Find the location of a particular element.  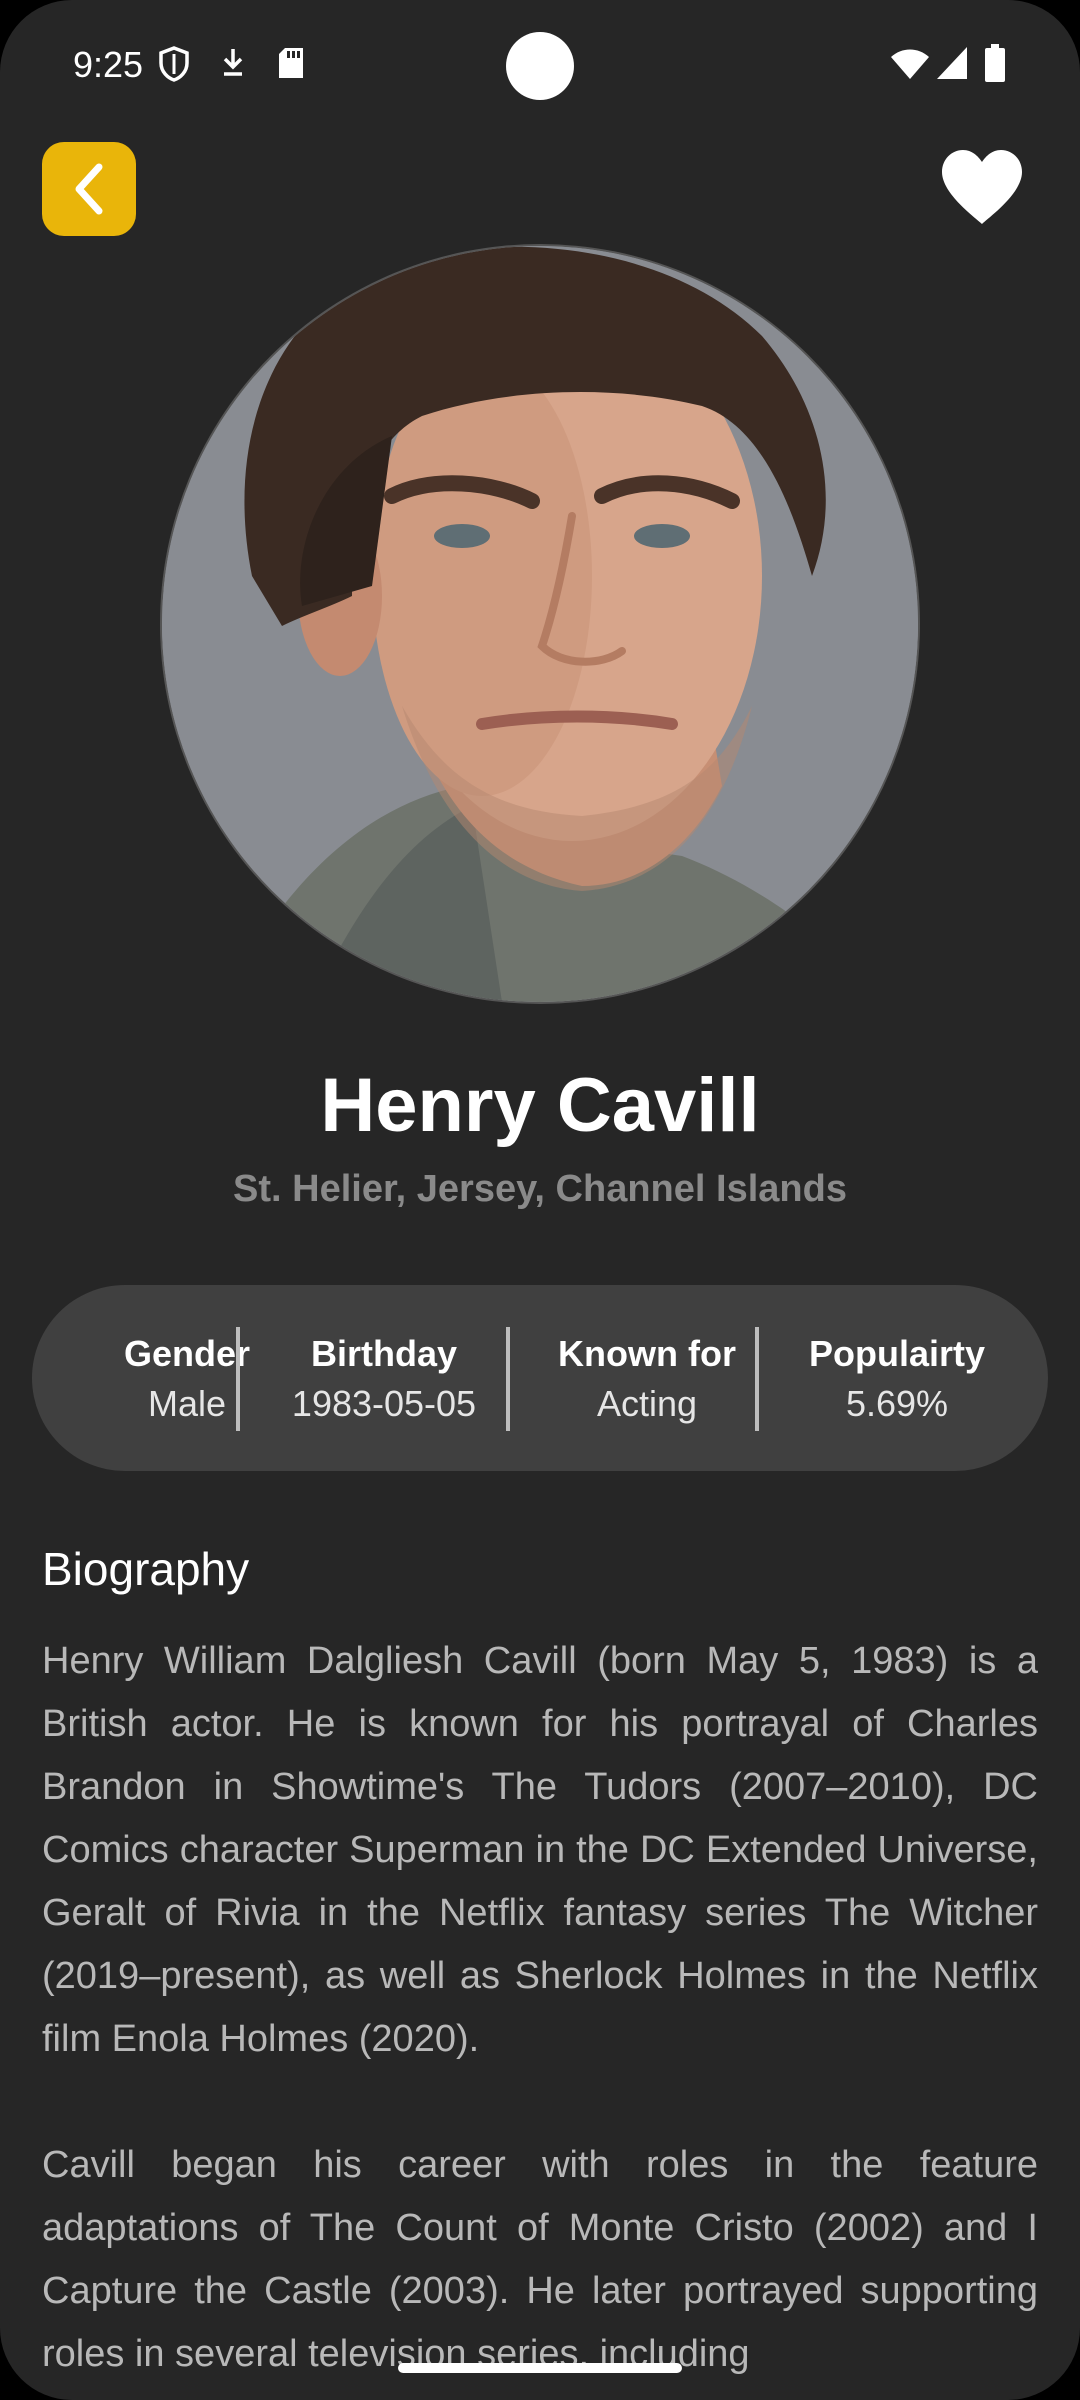

camera-cutout is located at coordinates (540, 66).